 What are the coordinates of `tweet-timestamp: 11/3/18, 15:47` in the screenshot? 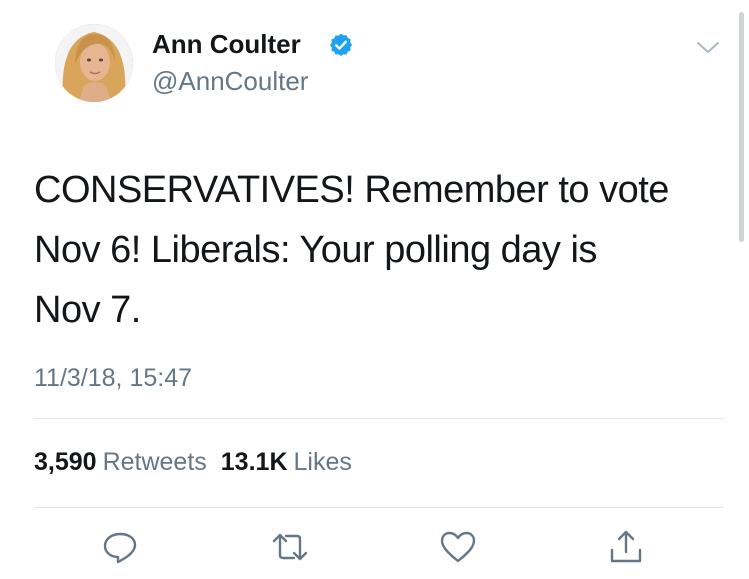 It's located at (113, 378).